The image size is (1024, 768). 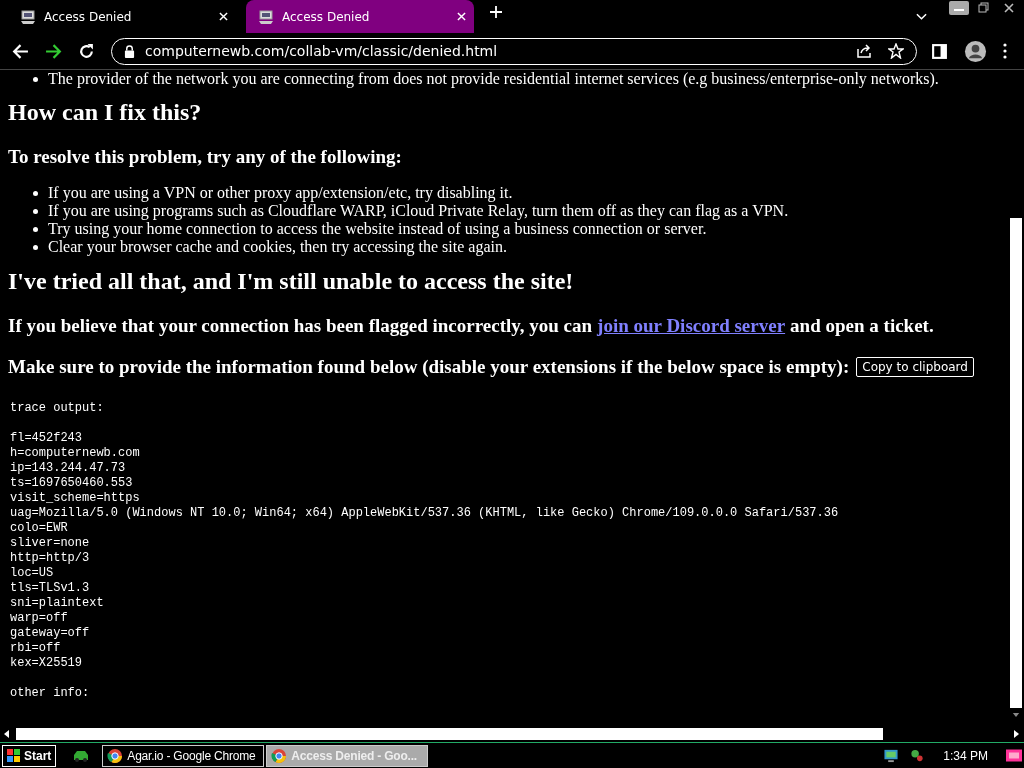 I want to click on trace-title: other info:, so click(x=50, y=693).